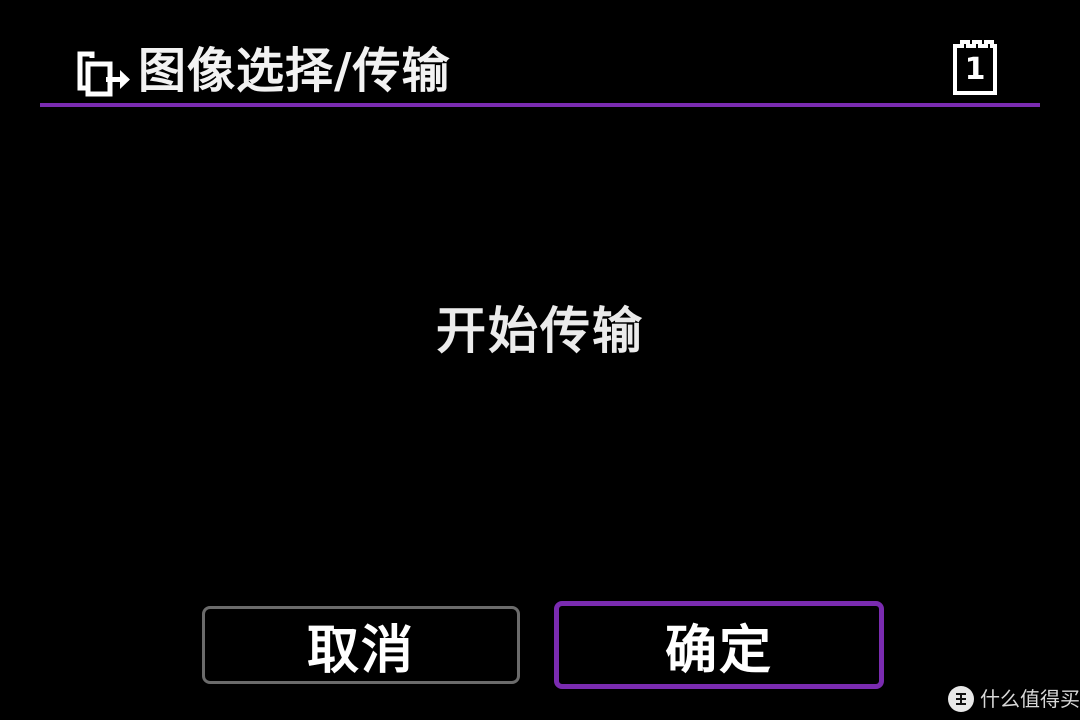 Image resolution: width=1080 pixels, height=720 pixels. What do you see at coordinates (103, 74) in the screenshot?
I see `image-transfer-icon` at bounding box center [103, 74].